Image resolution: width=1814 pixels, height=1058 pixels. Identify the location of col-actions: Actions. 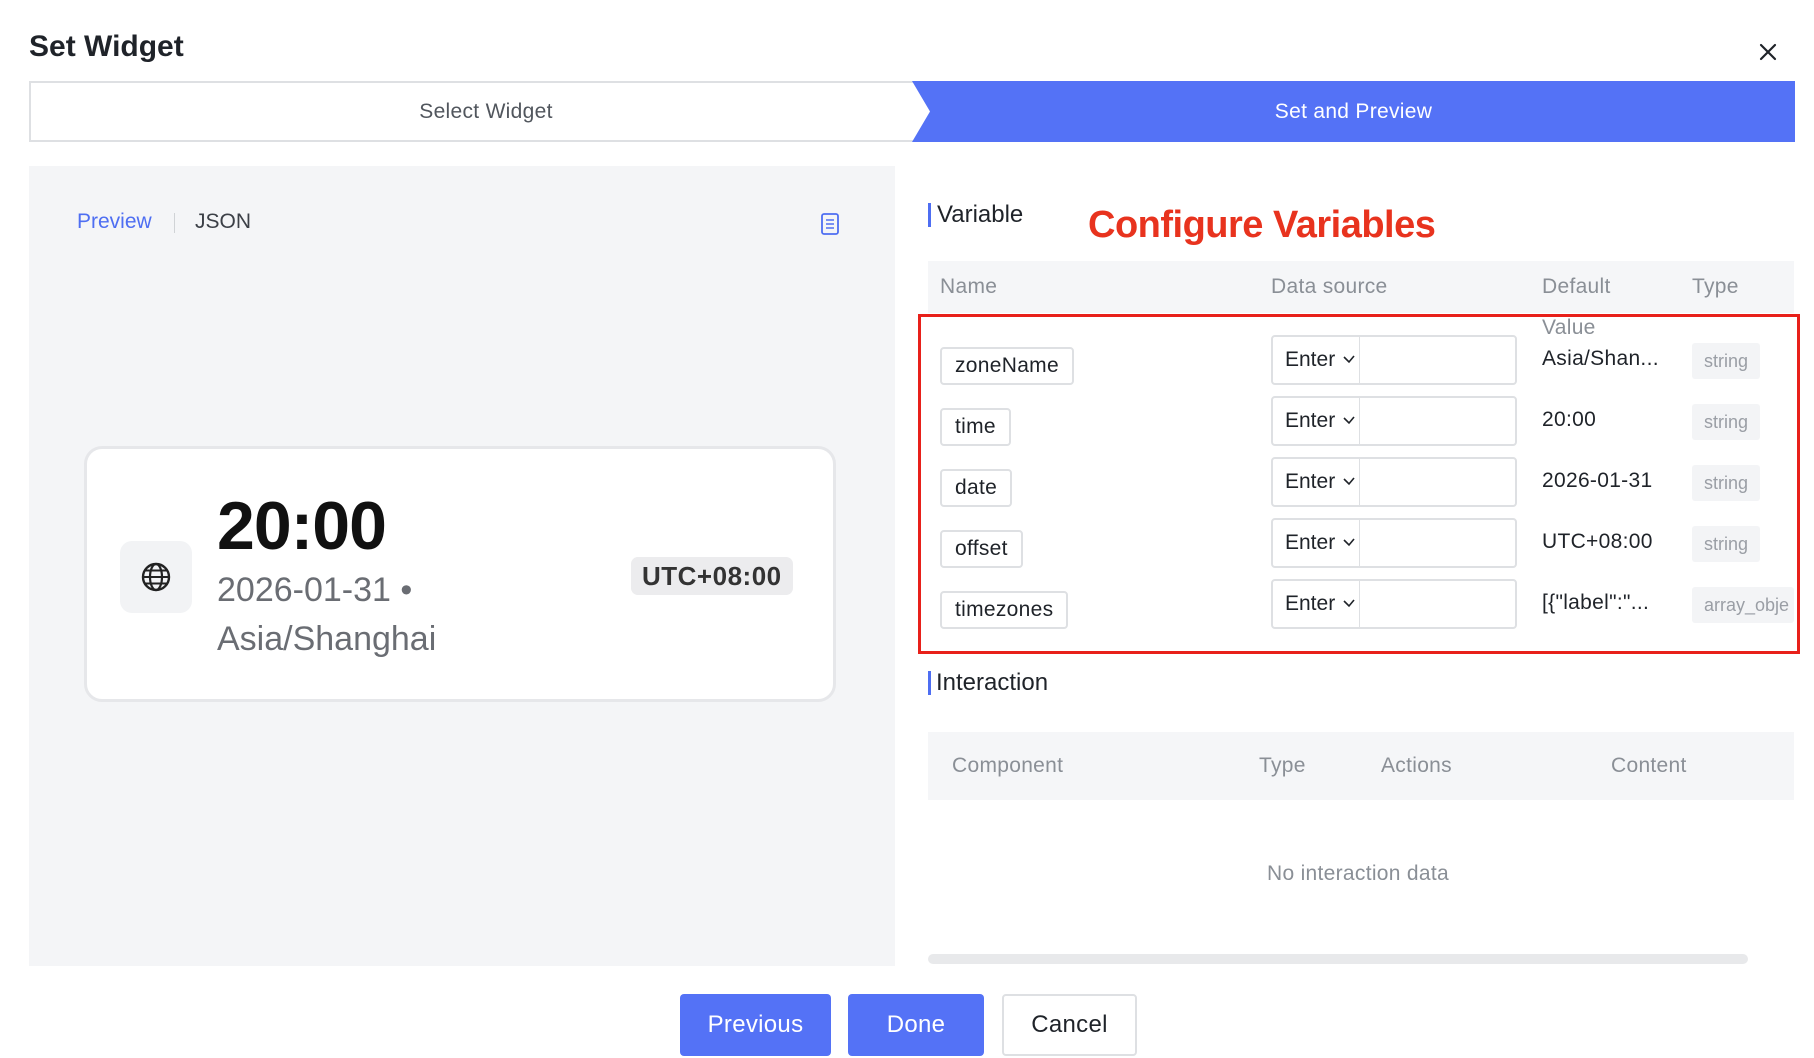
(1416, 765).